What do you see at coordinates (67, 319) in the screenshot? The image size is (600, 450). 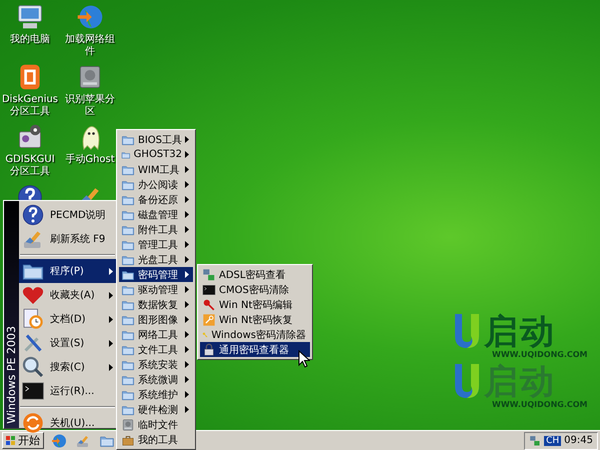 I see `start-menu-item: 文档(D)` at bounding box center [67, 319].